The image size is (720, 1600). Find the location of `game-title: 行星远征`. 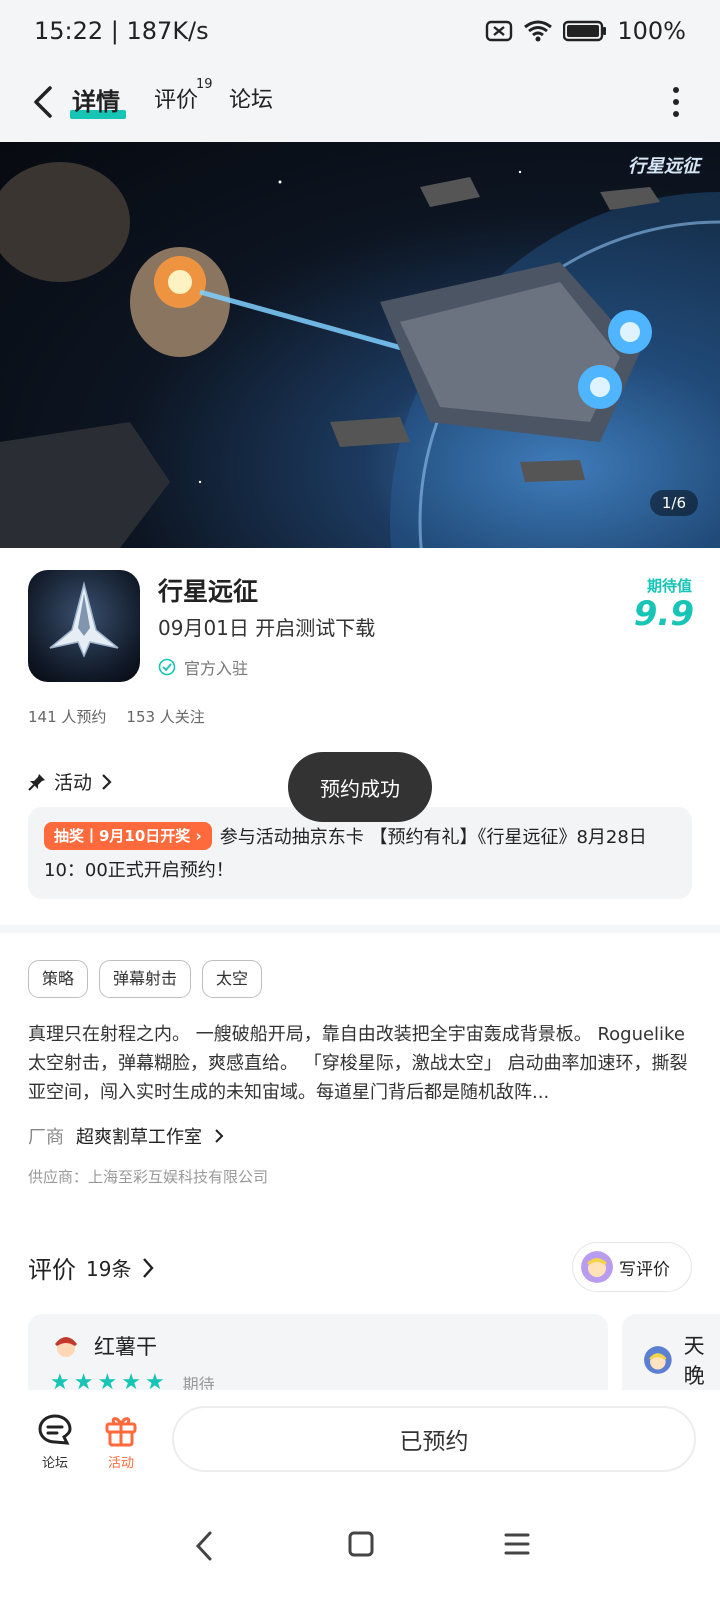

game-title: 行星远征 is located at coordinates (208, 591).